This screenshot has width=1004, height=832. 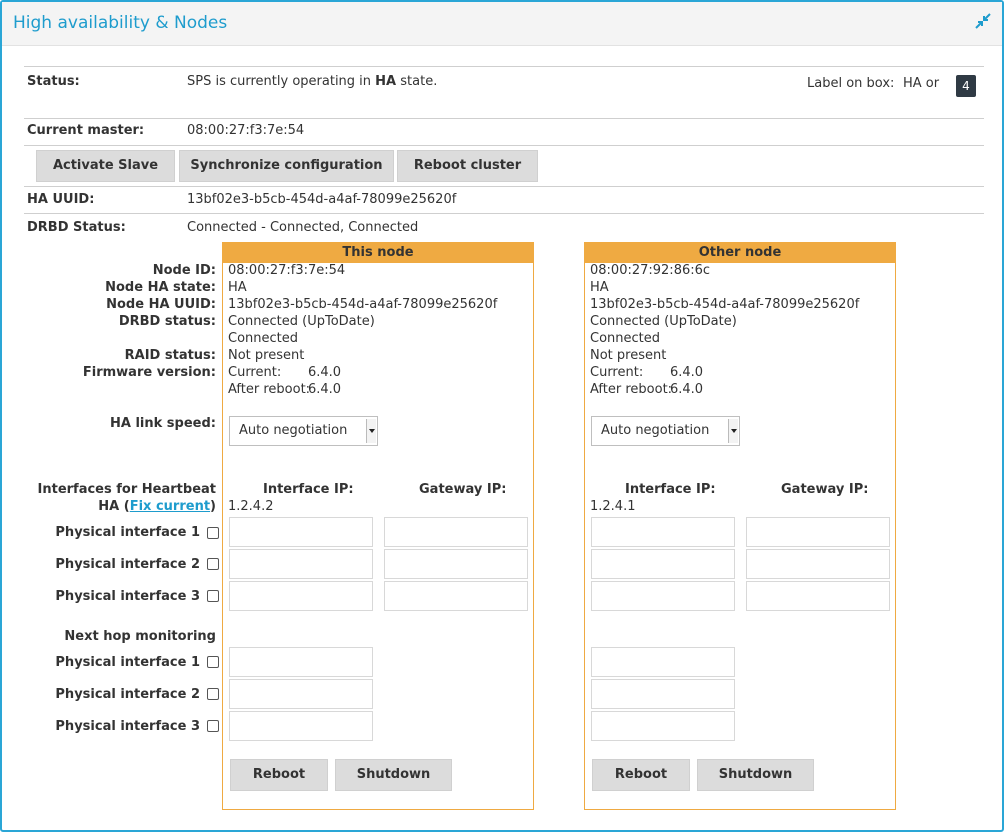 I want to click on hb-phys1-checkbox, so click(x=213, y=533).